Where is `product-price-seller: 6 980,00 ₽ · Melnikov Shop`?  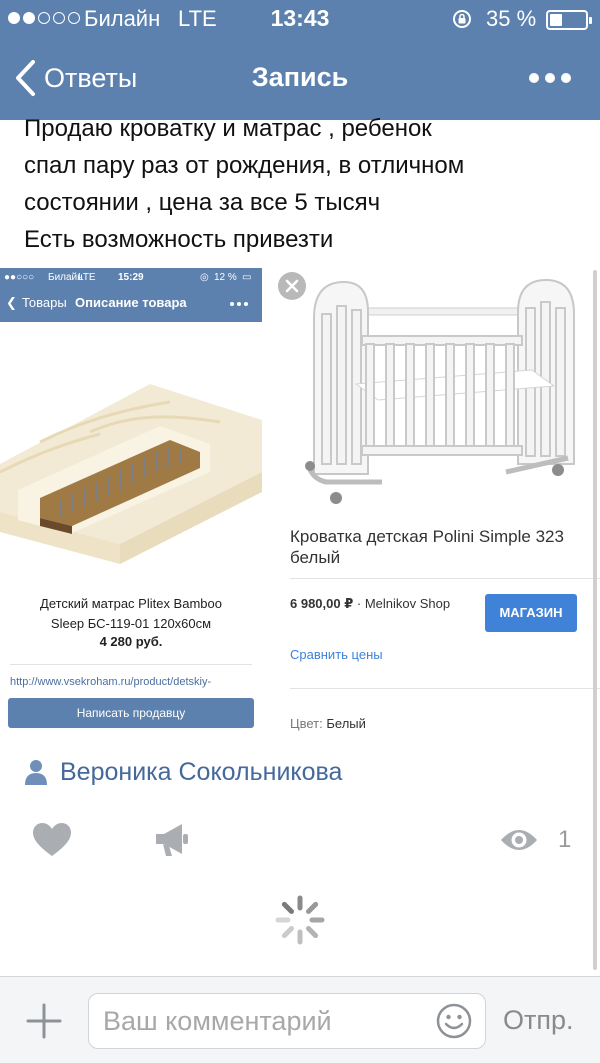
product-price-seller: 6 980,00 ₽ · Melnikov Shop is located at coordinates (370, 604).